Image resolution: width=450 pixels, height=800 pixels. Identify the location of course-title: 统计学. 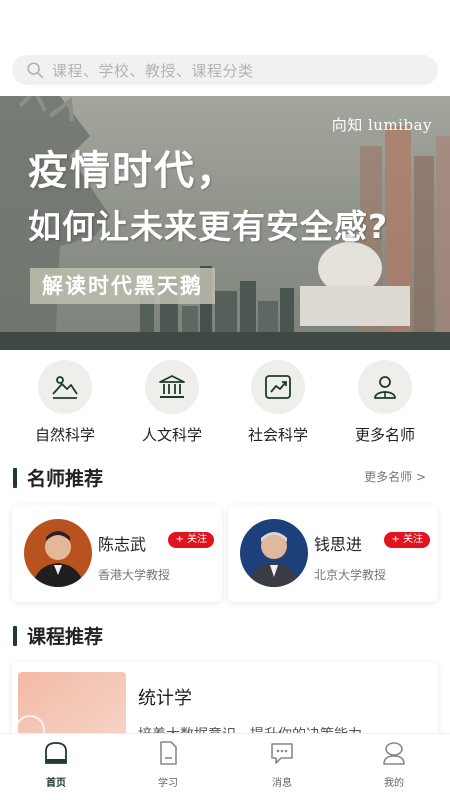
(165, 698).